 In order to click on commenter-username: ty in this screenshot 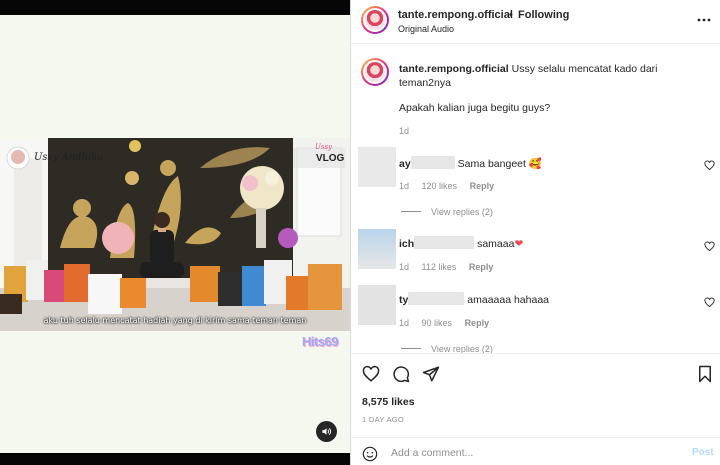, I will do `click(403, 300)`.